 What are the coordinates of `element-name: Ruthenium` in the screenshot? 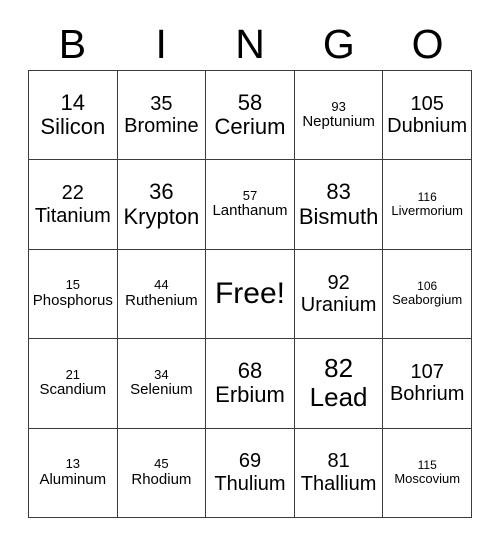 It's located at (161, 300).